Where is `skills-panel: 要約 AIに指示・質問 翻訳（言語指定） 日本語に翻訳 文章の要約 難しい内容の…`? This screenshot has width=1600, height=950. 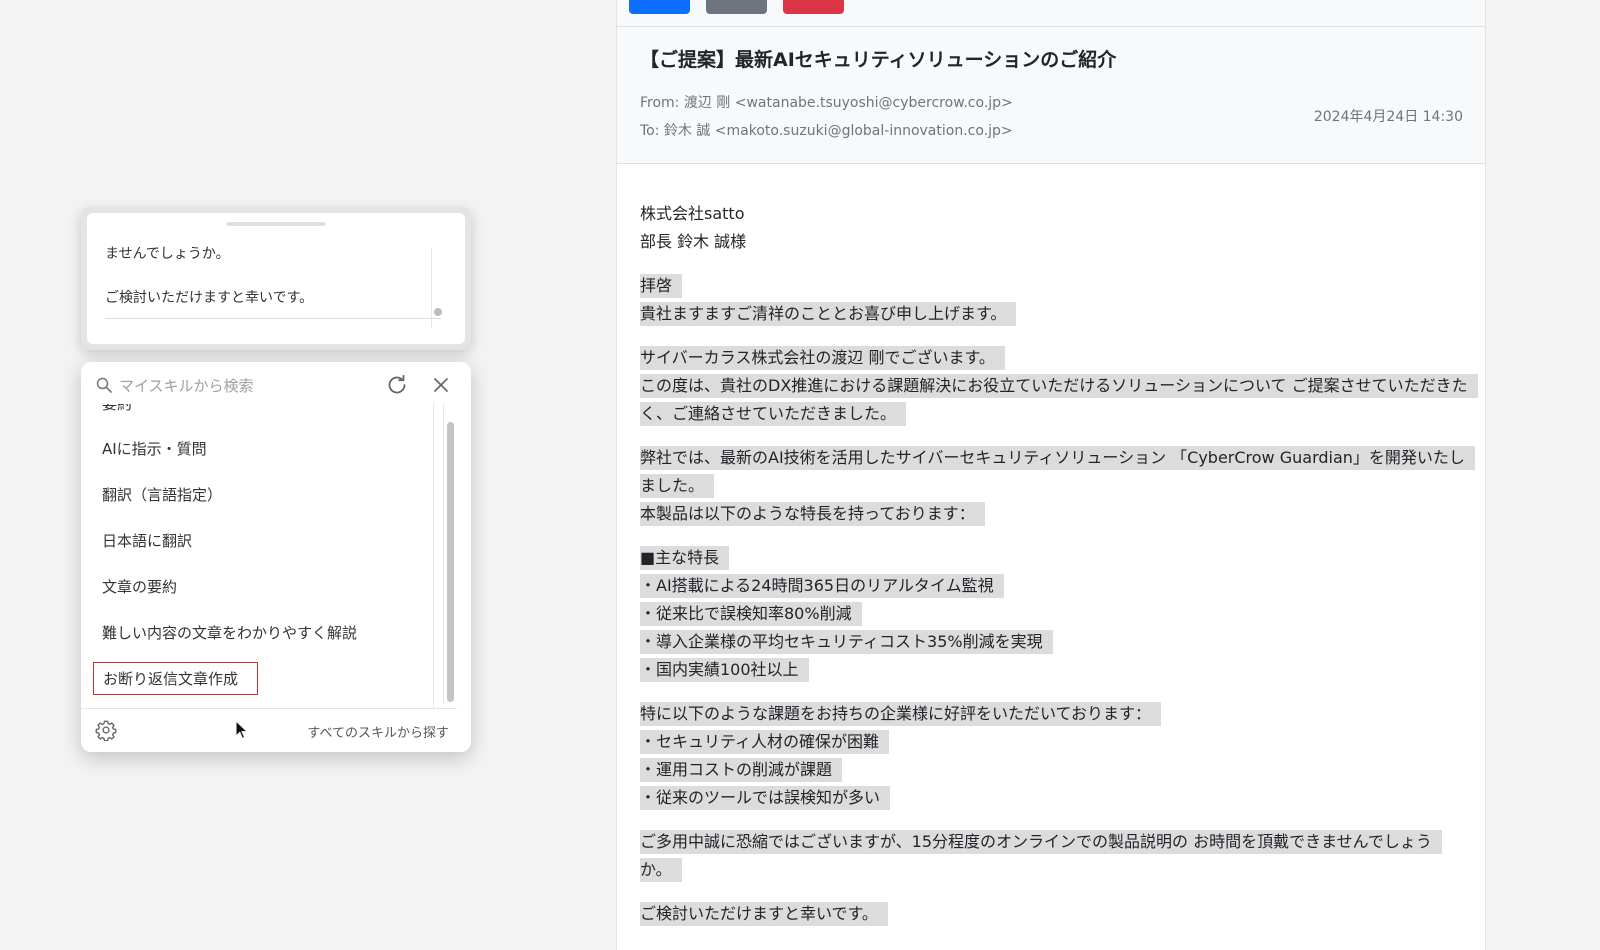 skills-panel: 要約 AIに指示・質問 翻訳（言語指定） 日本語に翻訳 文章の要約 難しい内容の… is located at coordinates (276, 557).